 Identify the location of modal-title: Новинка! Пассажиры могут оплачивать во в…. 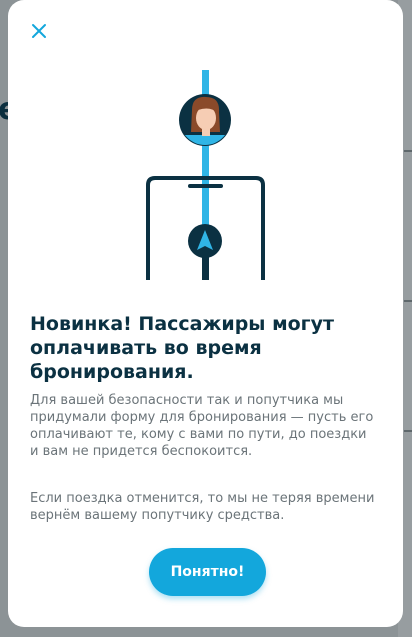
(182, 348).